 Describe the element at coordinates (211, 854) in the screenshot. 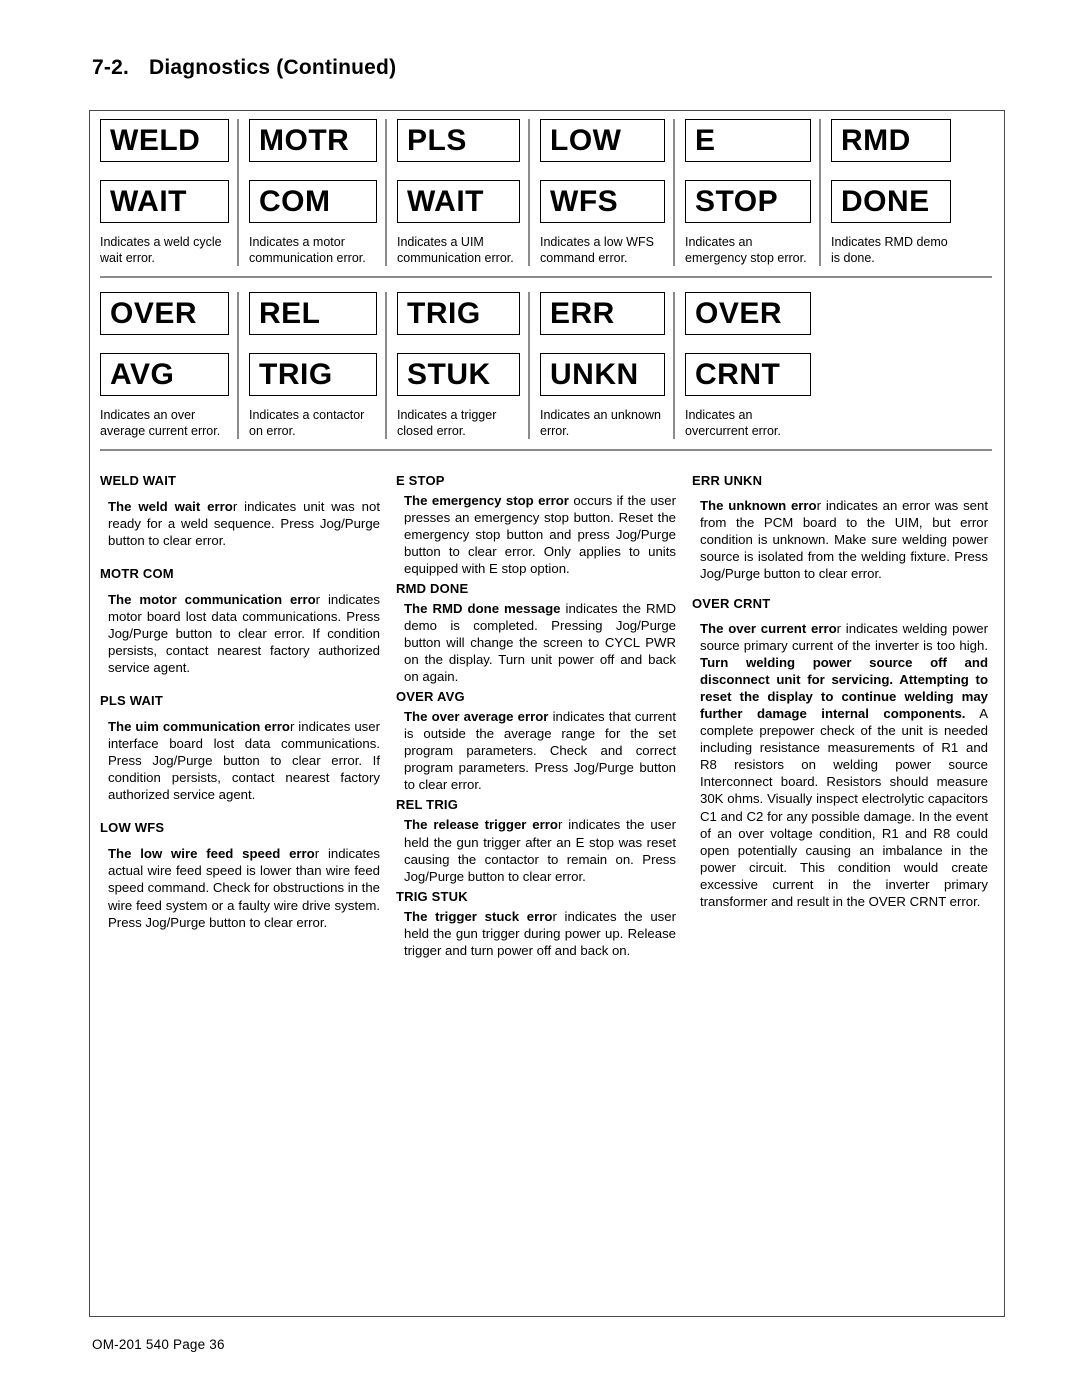

I see `entry-lead: The low wire feed speed erro` at that location.